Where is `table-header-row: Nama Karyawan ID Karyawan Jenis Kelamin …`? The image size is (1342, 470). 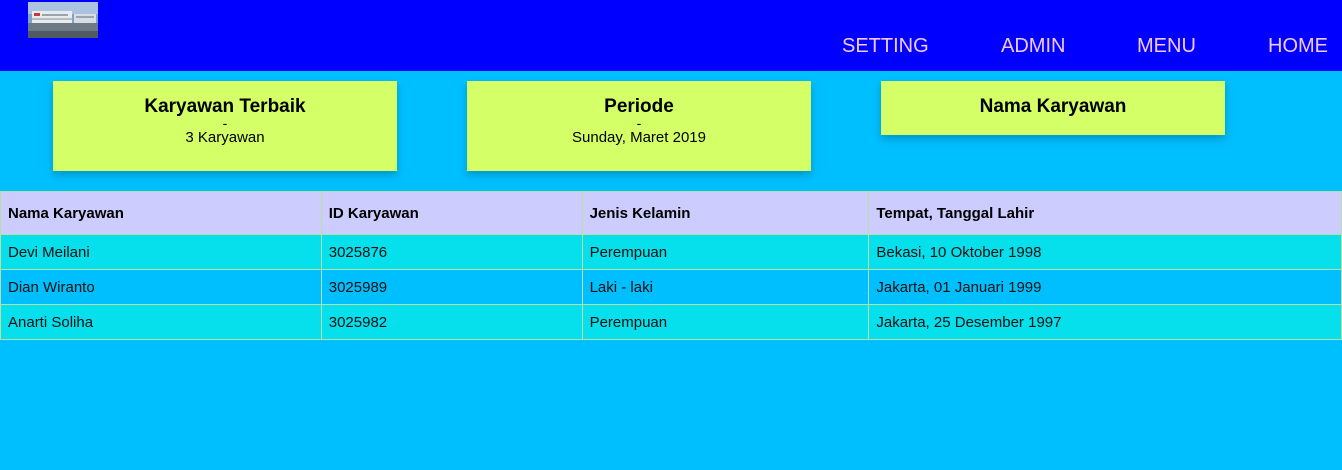
table-header-row: Nama Karyawan ID Karyawan Jenis Kelamin … is located at coordinates (671, 213).